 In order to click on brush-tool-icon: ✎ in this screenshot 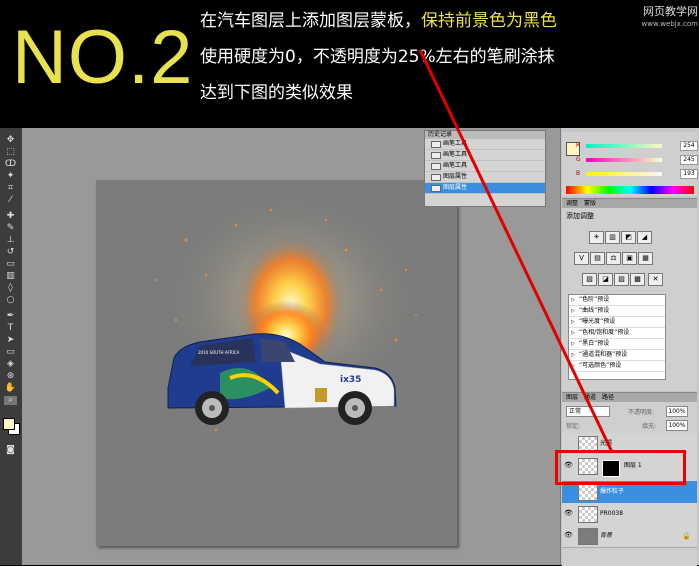, I will do `click(10, 228)`.